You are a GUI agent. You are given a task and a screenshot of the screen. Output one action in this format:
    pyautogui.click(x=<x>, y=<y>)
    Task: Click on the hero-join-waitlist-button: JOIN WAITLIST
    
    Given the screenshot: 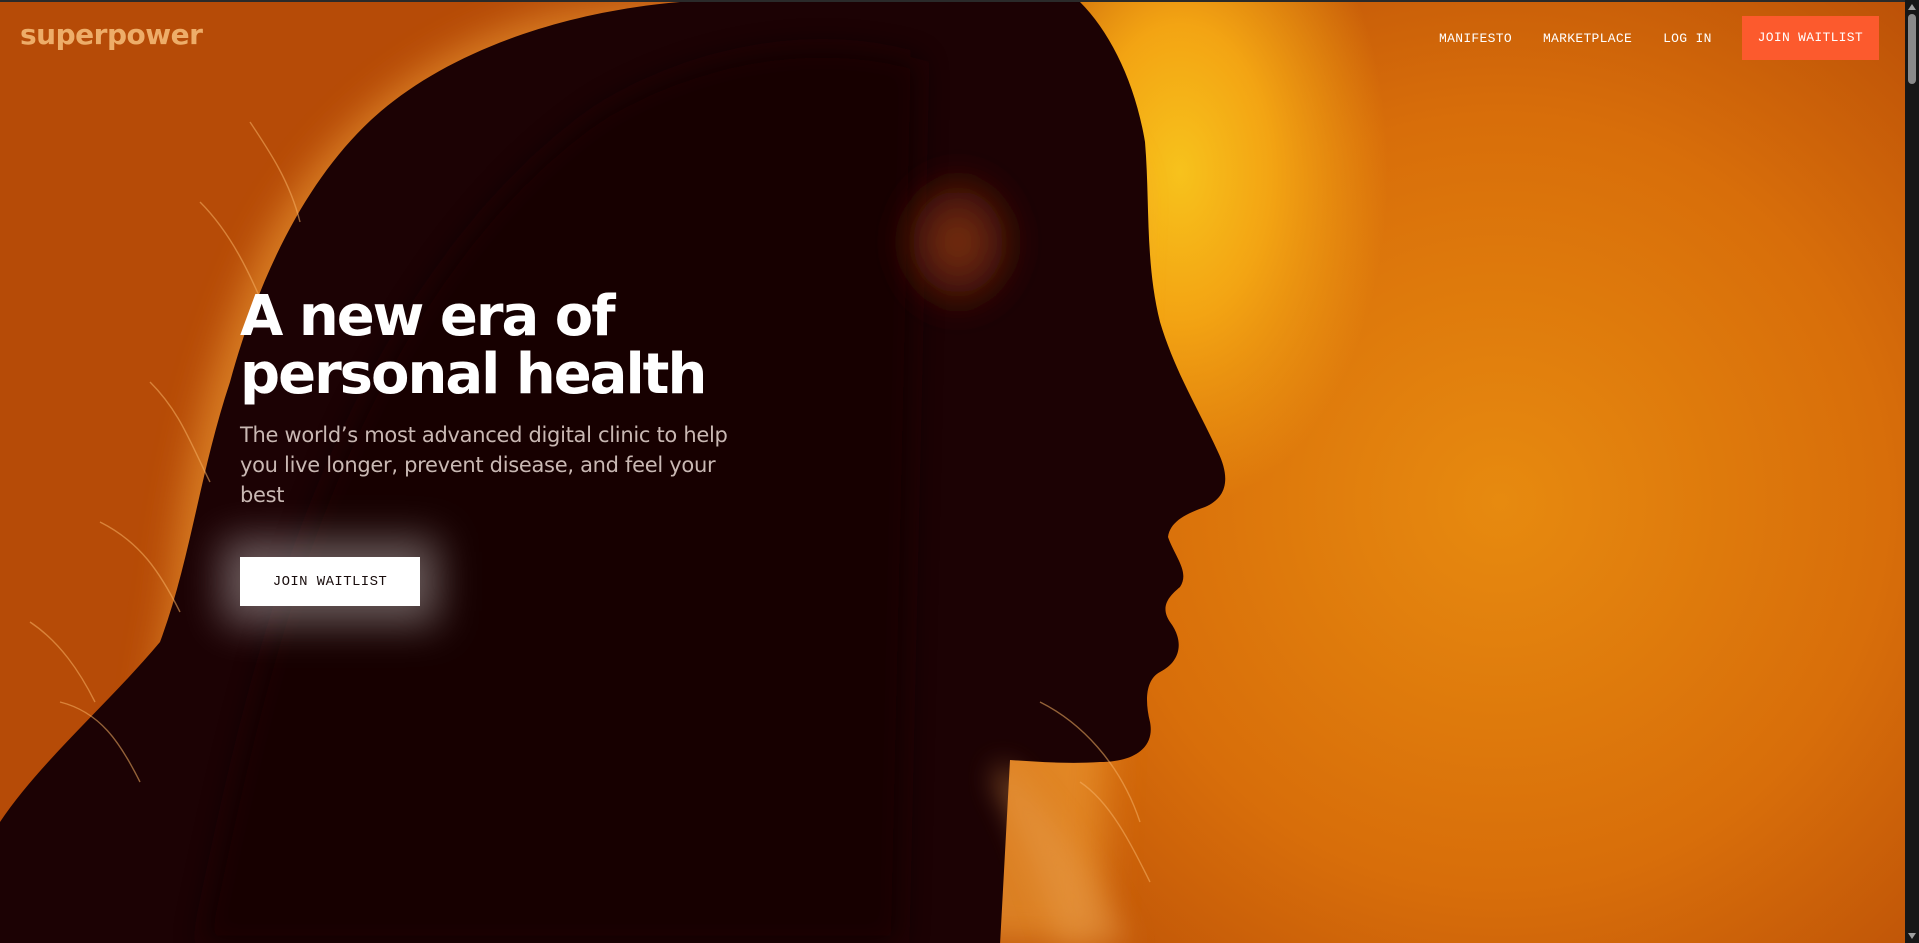 What is the action you would take?
    pyautogui.click(x=330, y=581)
    